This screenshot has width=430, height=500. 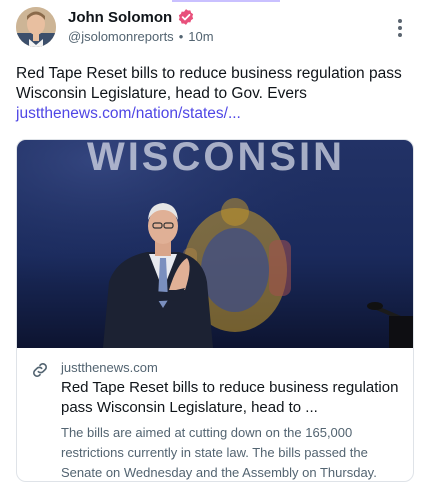 I want to click on avatar-image, so click(x=36, y=27).